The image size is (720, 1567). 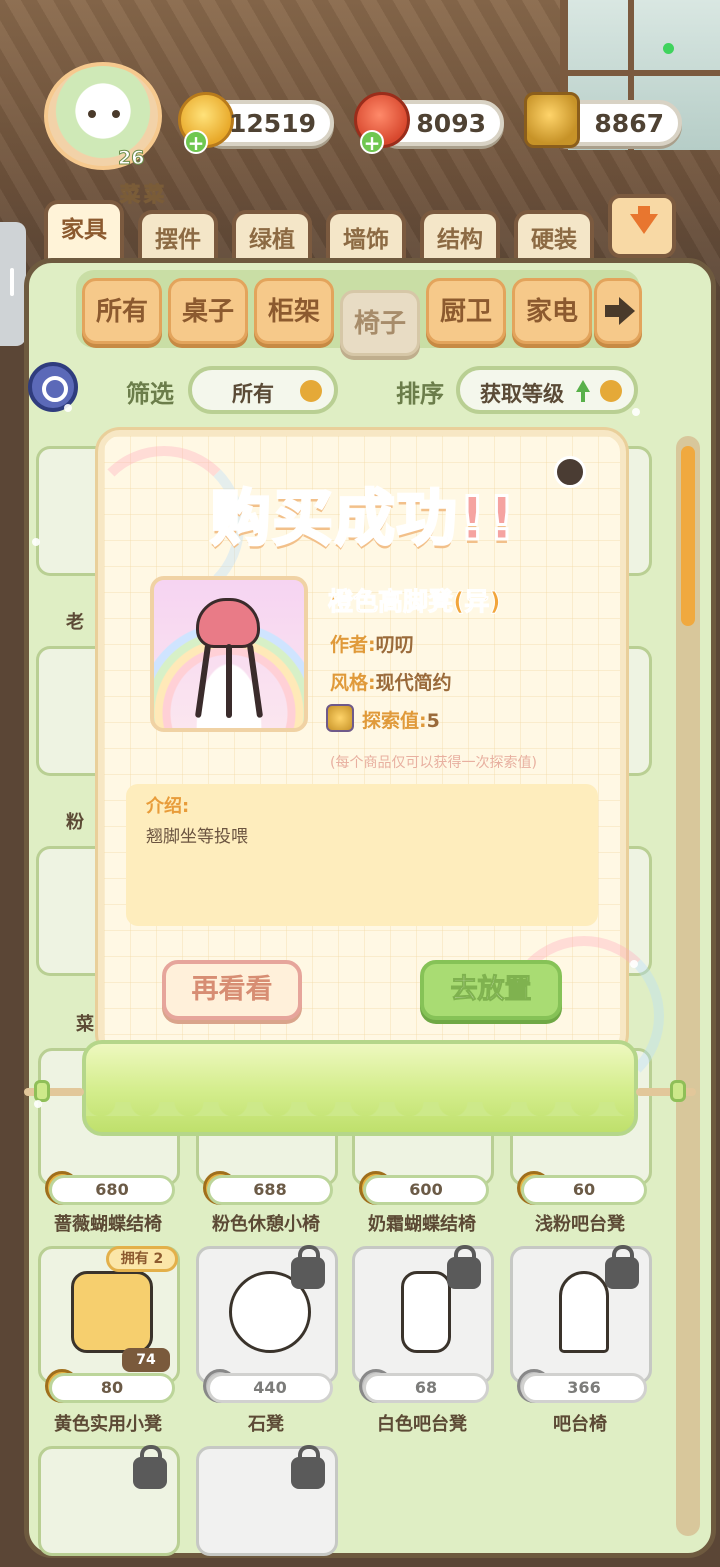 What do you see at coordinates (353, 683) in the screenshot?
I see `style-label: 风格:` at bounding box center [353, 683].